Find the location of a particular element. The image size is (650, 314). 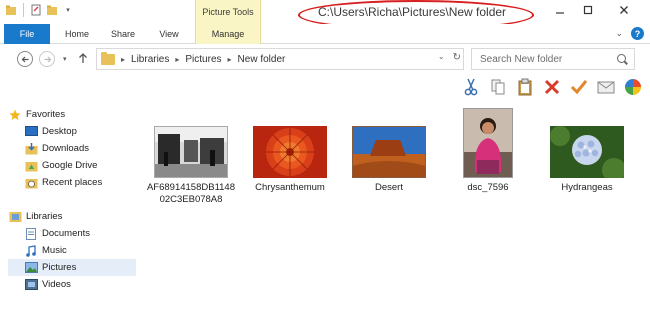

picture-tools-header: Picture Tools is located at coordinates (228, 12).